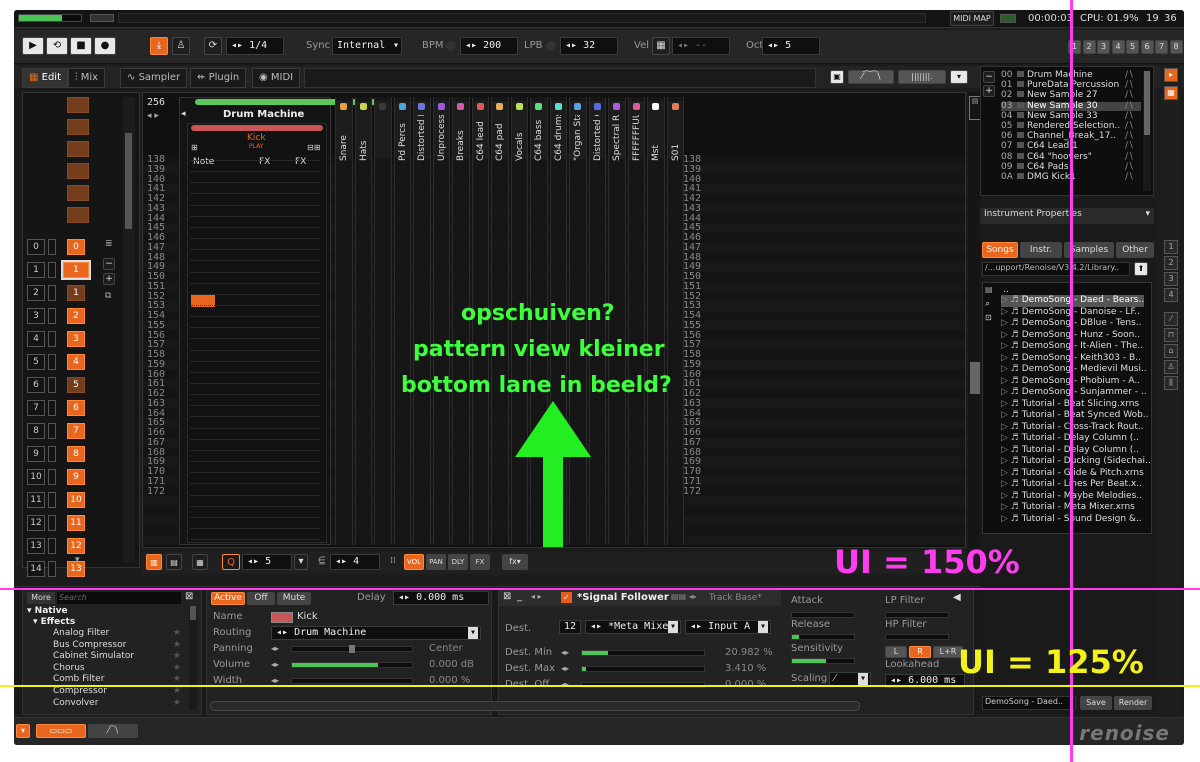 This screenshot has height=762, width=1200. What do you see at coordinates (414, 562) in the screenshot?
I see `vol-column-toggle: VOL` at bounding box center [414, 562].